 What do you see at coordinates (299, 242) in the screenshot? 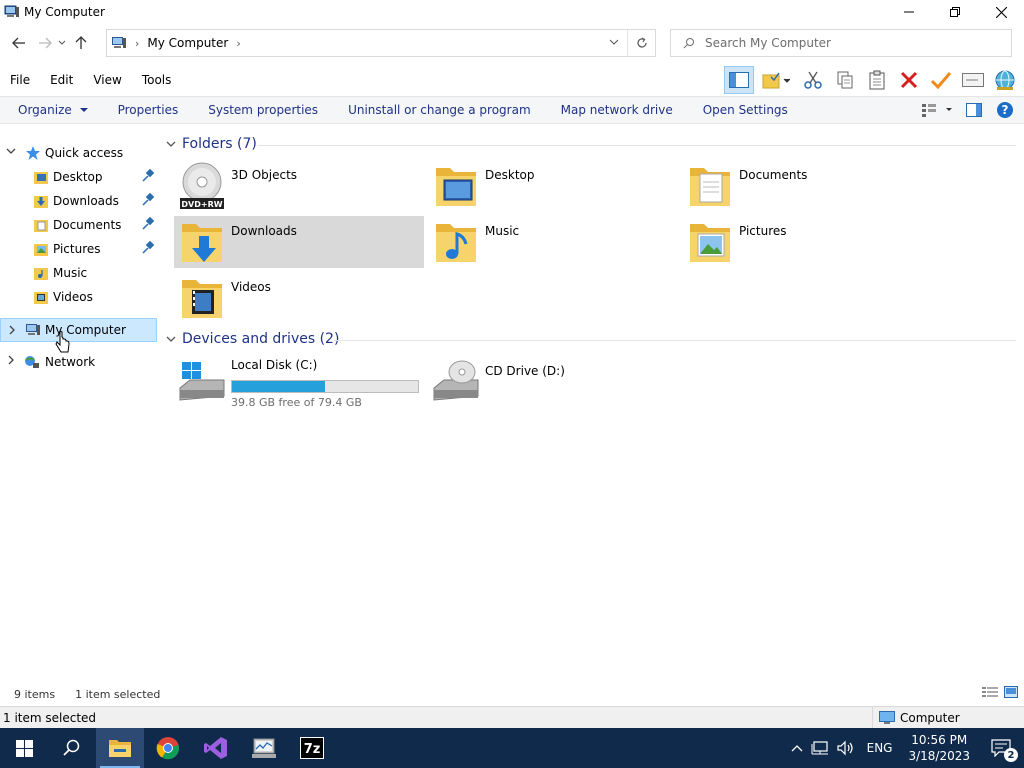
I see `folder-downloads: Downloads` at bounding box center [299, 242].